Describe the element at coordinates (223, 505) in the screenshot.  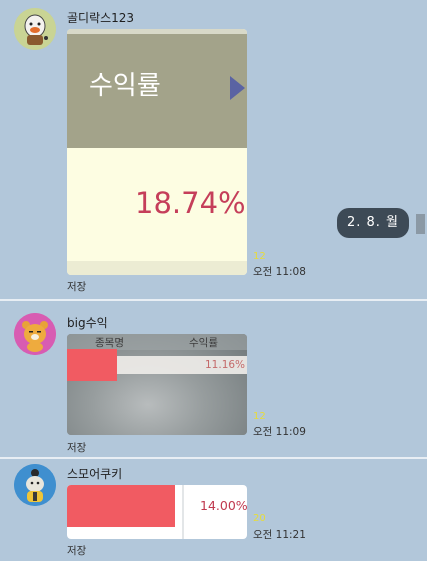
I see `return-rate-value: 14.00%` at that location.